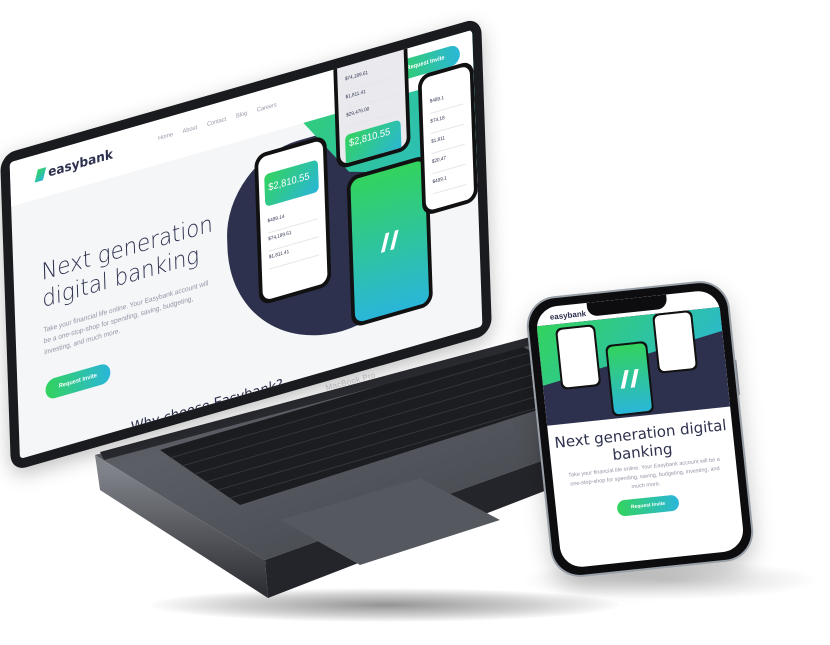 This screenshot has width=830, height=645. Describe the element at coordinates (437, 99) in the screenshot. I see `mockup-row-value: $489.1` at that location.